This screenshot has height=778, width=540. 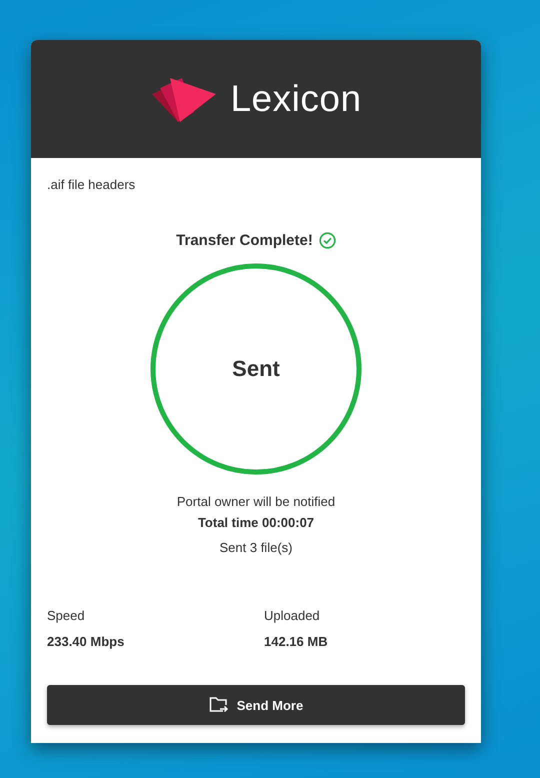 What do you see at coordinates (256, 523) in the screenshot?
I see `status-message: Total time 00:00:07` at bounding box center [256, 523].